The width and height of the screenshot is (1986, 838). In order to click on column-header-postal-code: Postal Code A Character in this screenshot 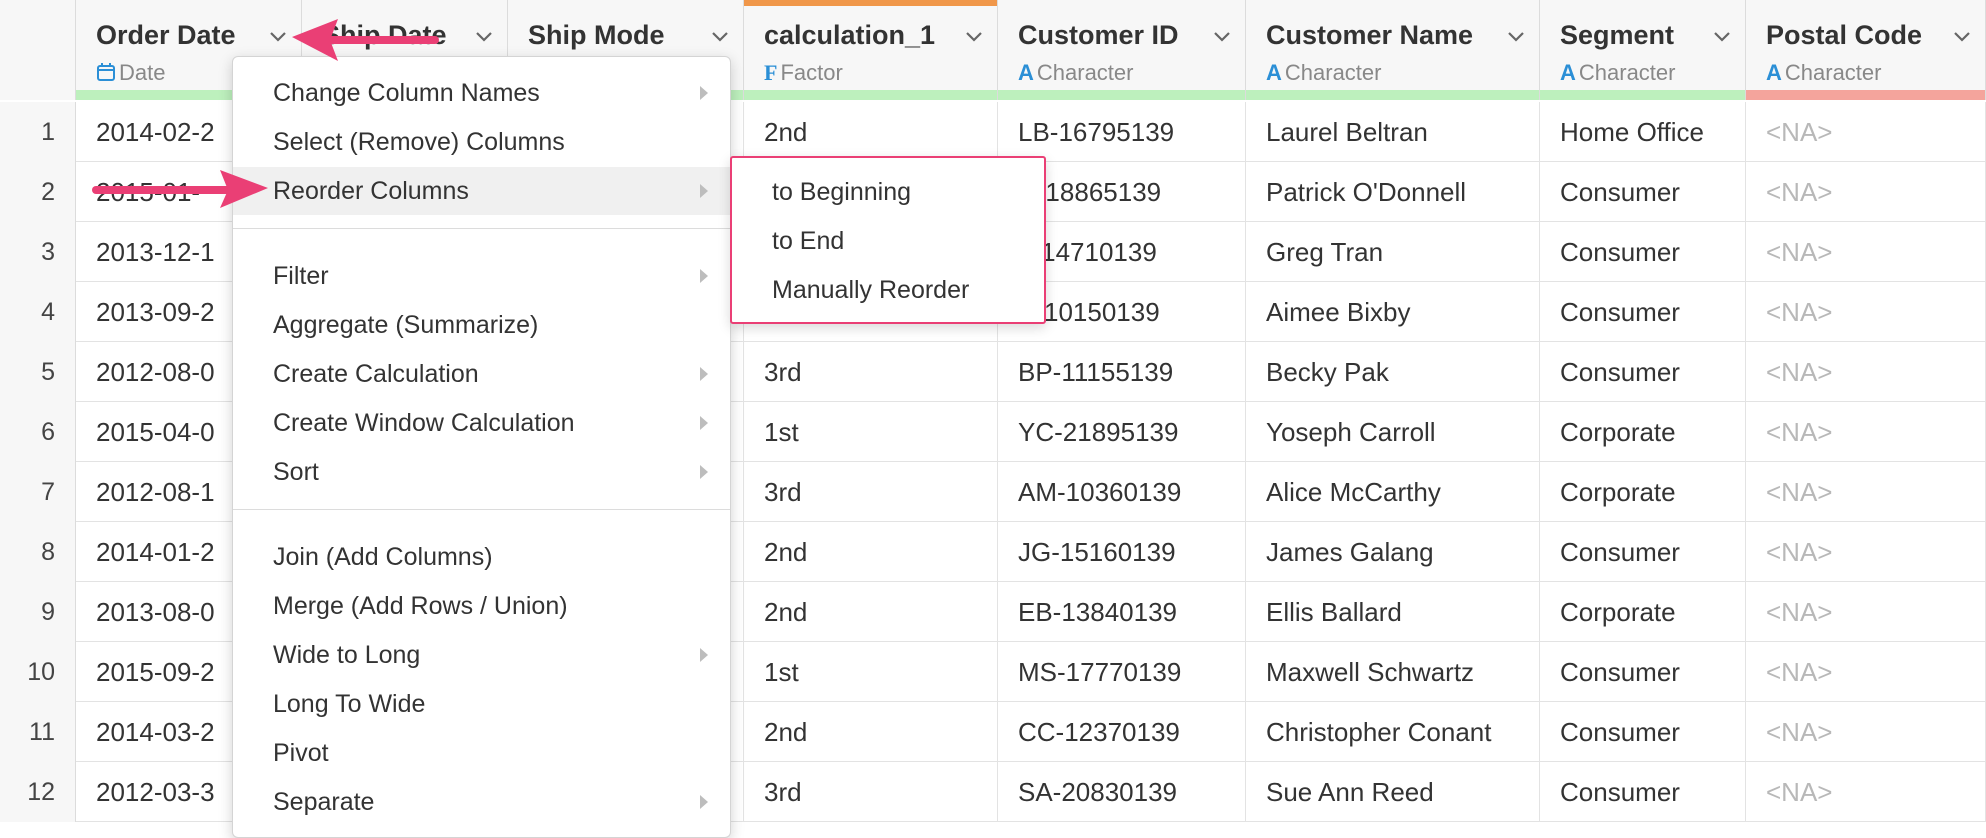, I will do `click(1866, 50)`.